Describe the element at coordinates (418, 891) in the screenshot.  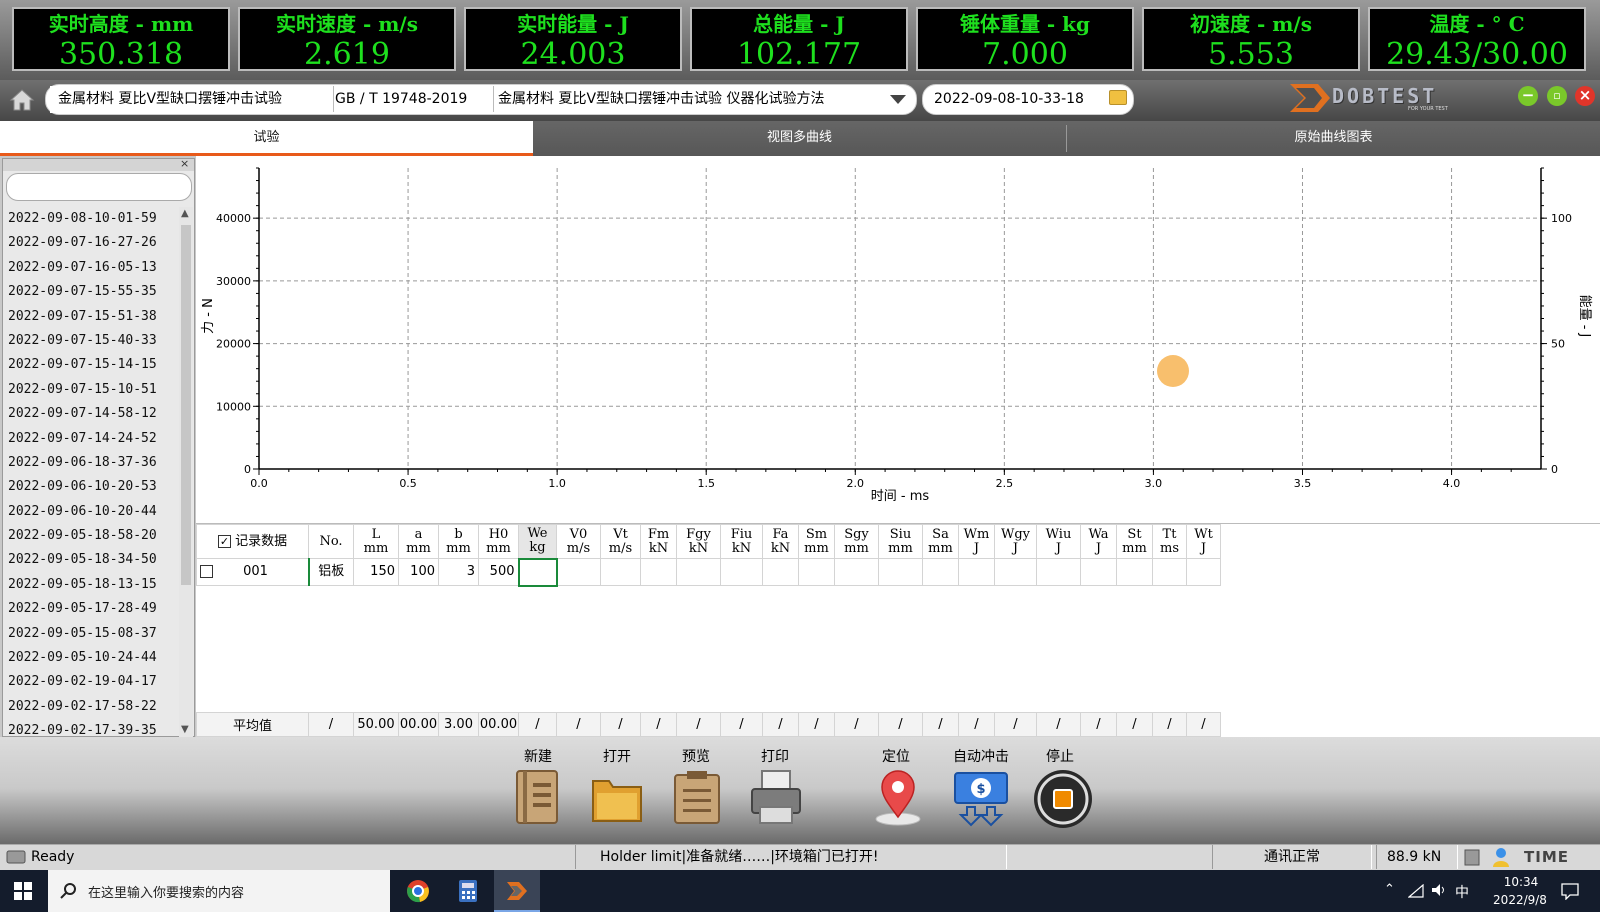
I see `chrome-icon` at that location.